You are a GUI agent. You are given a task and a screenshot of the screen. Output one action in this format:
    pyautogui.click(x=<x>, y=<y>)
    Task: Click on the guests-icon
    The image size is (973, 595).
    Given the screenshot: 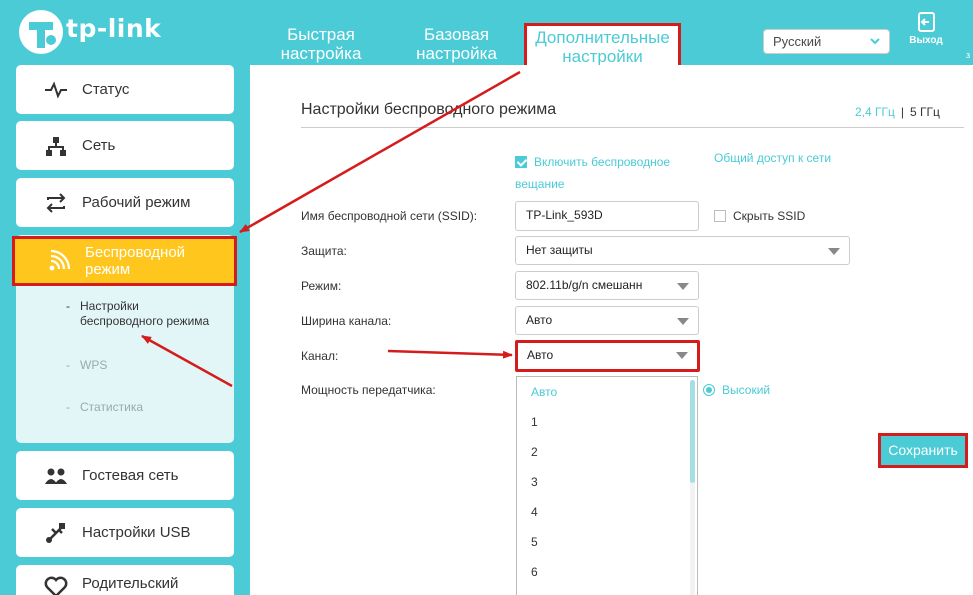 What is the action you would take?
    pyautogui.click(x=56, y=476)
    